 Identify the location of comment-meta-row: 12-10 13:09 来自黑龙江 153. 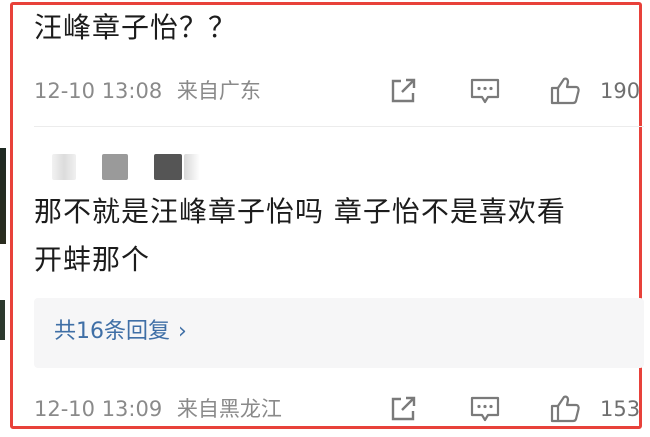
(340, 409).